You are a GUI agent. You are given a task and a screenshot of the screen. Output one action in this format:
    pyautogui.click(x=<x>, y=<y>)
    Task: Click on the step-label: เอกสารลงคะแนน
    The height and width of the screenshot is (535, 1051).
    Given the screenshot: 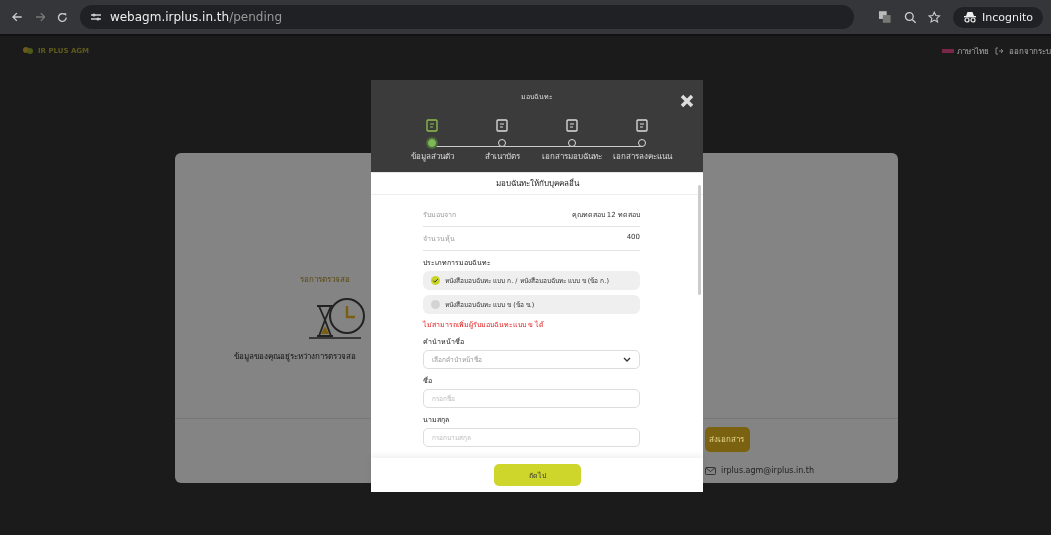 What is the action you would take?
    pyautogui.click(x=642, y=157)
    